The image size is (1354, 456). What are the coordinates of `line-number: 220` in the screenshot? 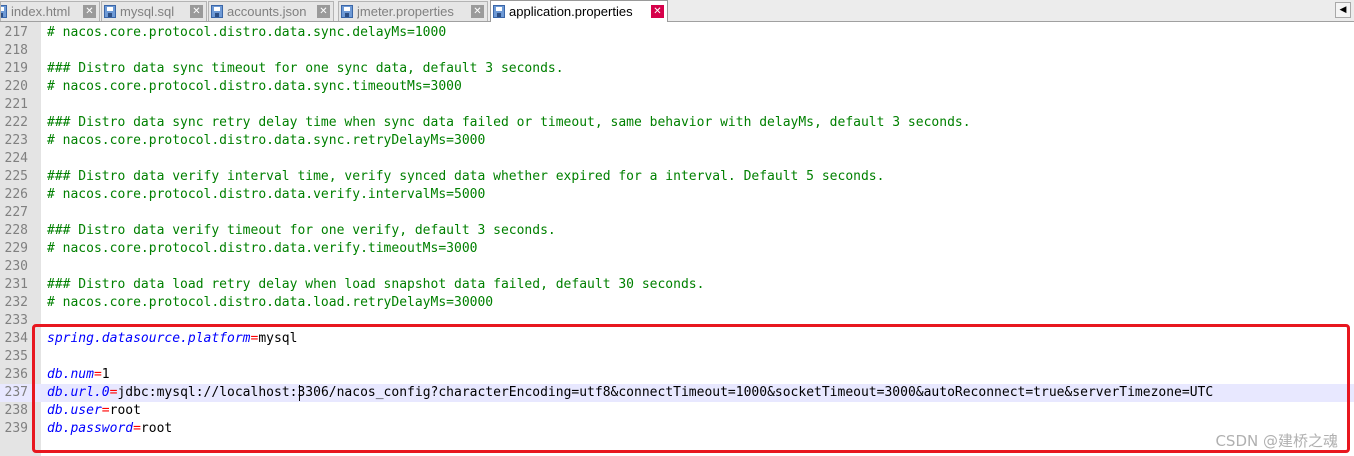 It's located at (16, 86).